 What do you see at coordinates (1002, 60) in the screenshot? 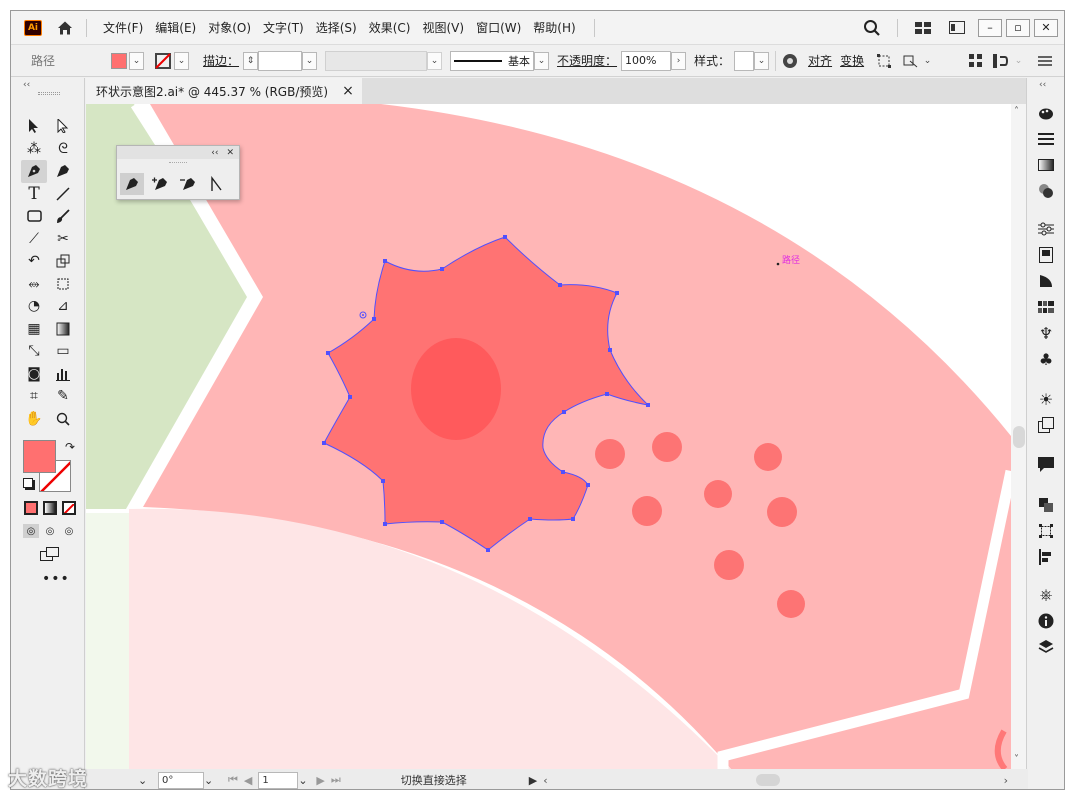
I see `distribute-icon` at bounding box center [1002, 60].